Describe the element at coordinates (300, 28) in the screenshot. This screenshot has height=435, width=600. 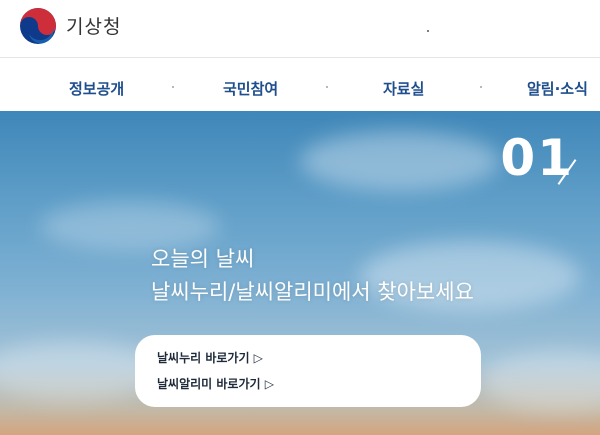
I see `header: 기상청` at that location.